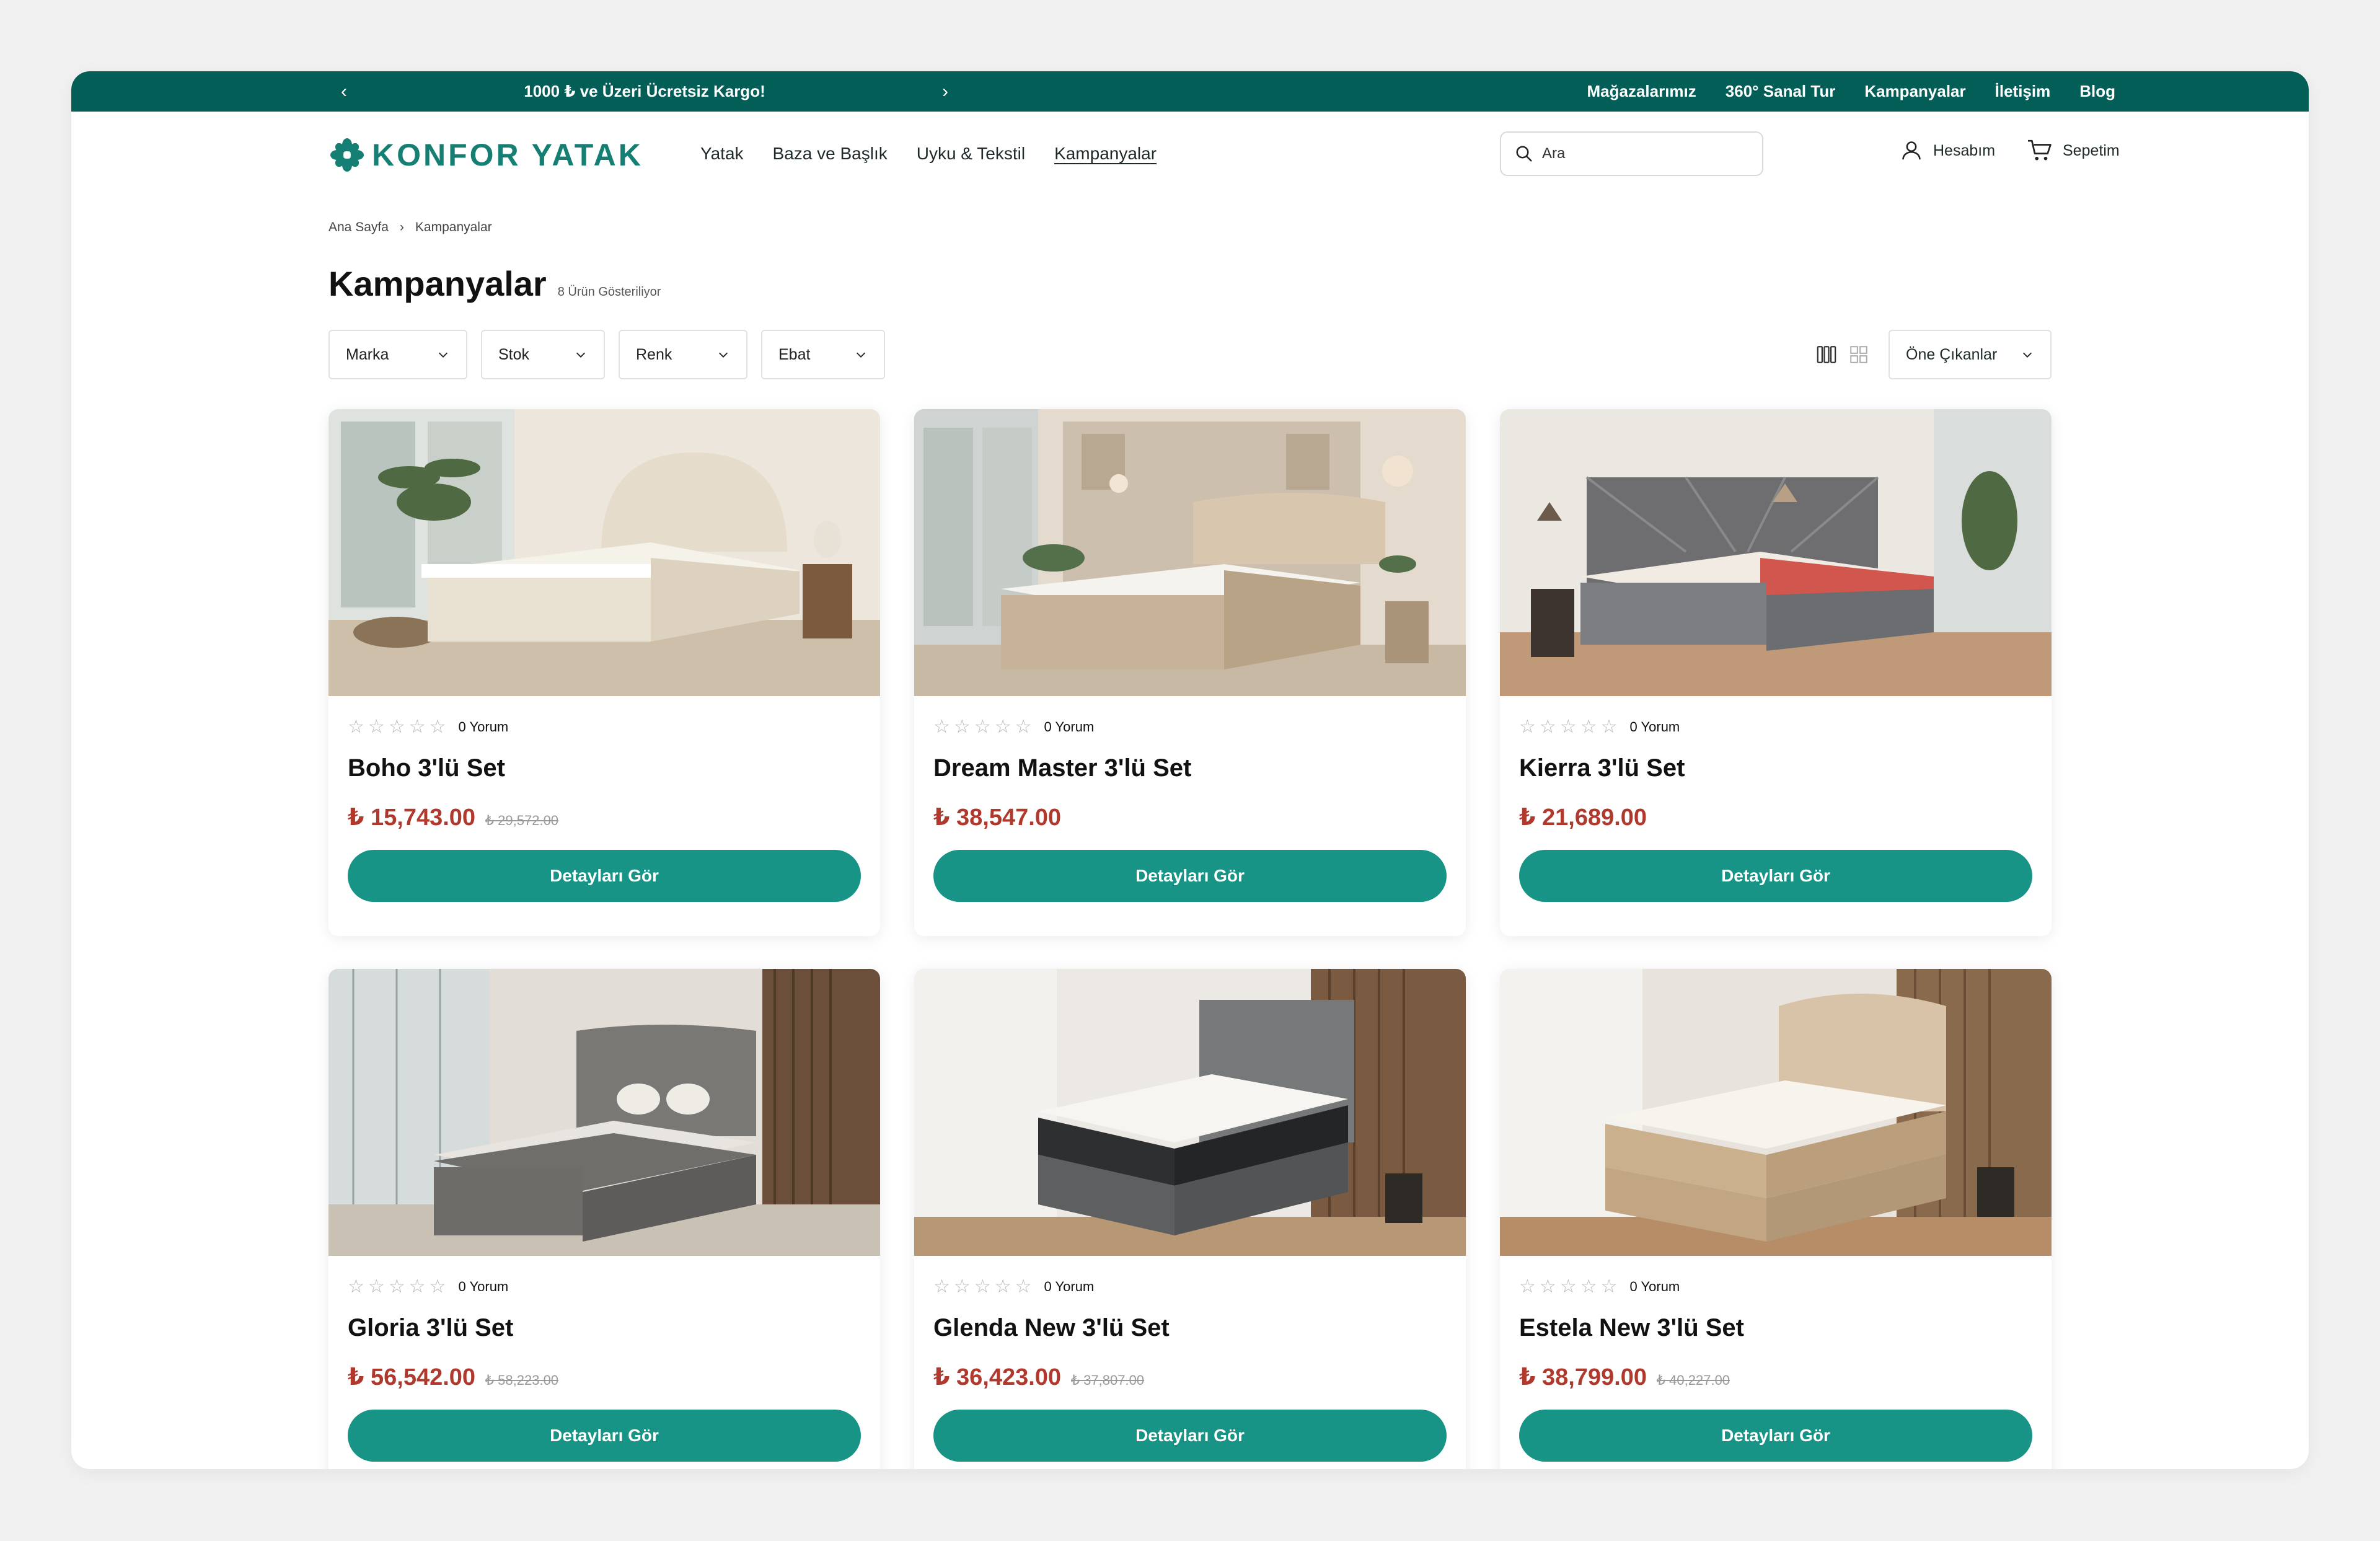 Image resolution: width=2380 pixels, height=1541 pixels. What do you see at coordinates (604, 768) in the screenshot?
I see `product-name: Boho 3'lü Set` at bounding box center [604, 768].